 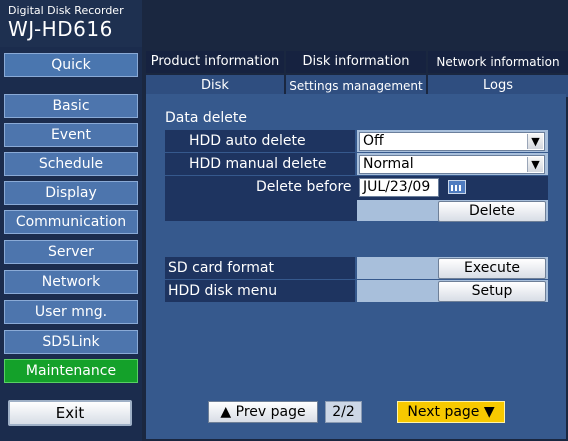 What do you see at coordinates (247, 141) in the screenshot?
I see `auto-delete-label: HDD auto delete` at bounding box center [247, 141].